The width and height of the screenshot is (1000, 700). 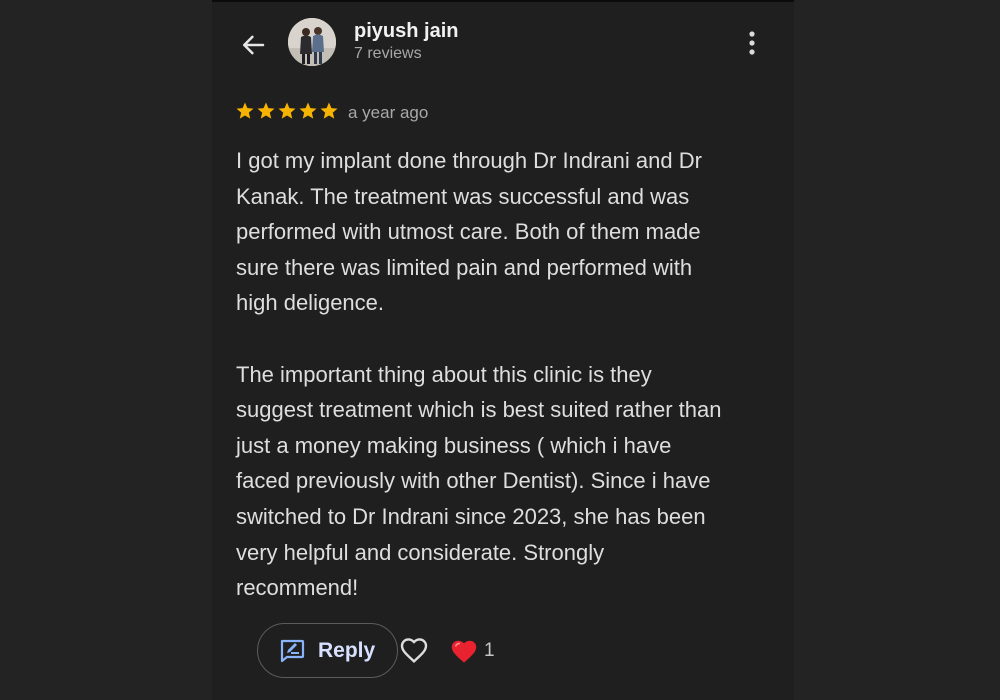 I want to click on review-count: 7 reviews, so click(x=388, y=53).